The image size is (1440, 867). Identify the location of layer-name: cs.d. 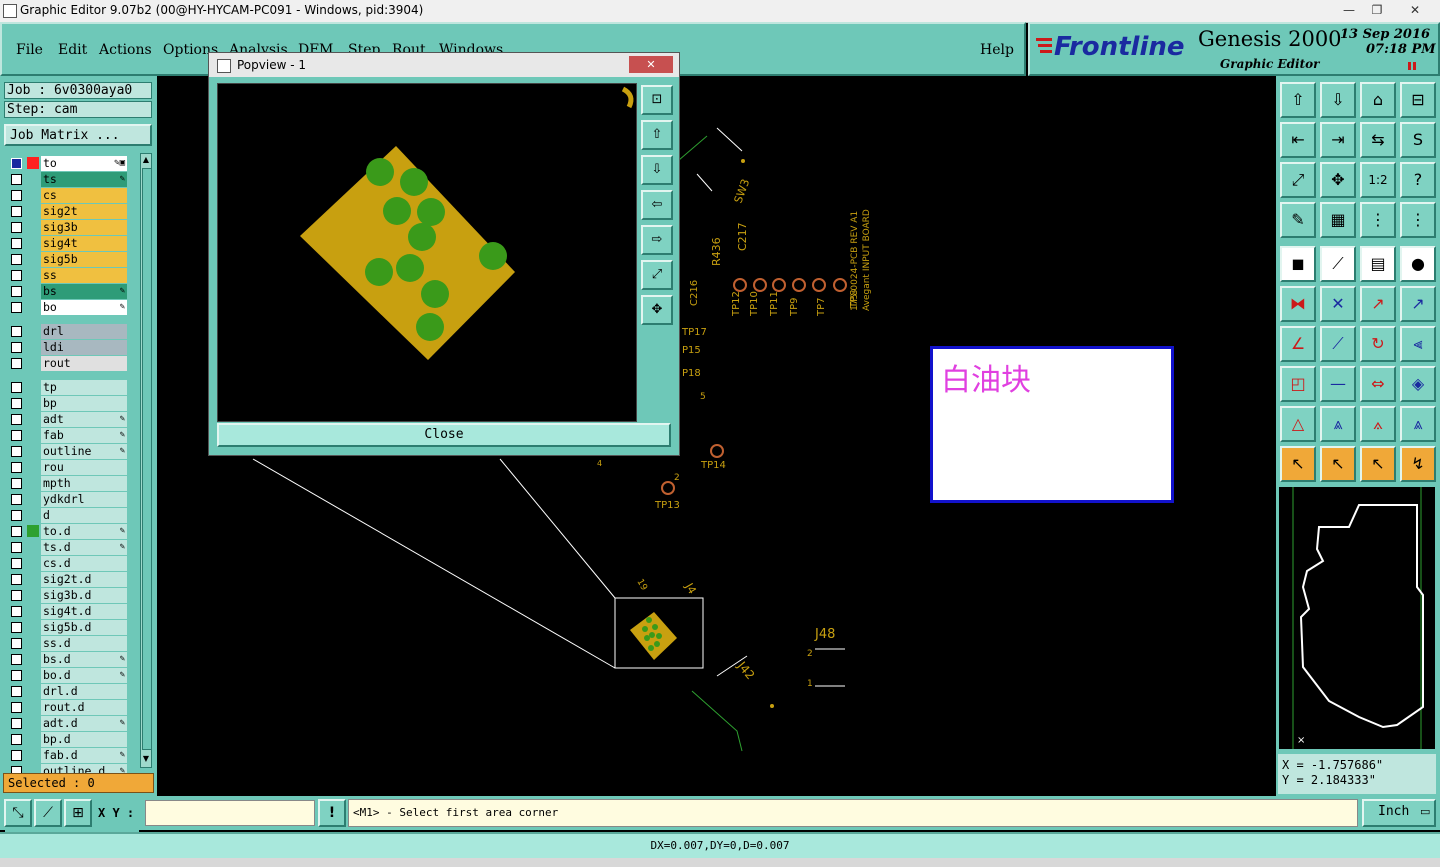
(84, 563).